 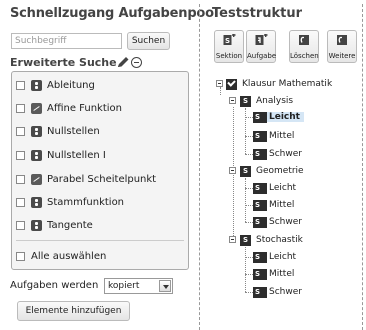 What do you see at coordinates (276, 205) in the screenshot?
I see `tree-leaf-geometrie-mittel: S Mittel` at bounding box center [276, 205].